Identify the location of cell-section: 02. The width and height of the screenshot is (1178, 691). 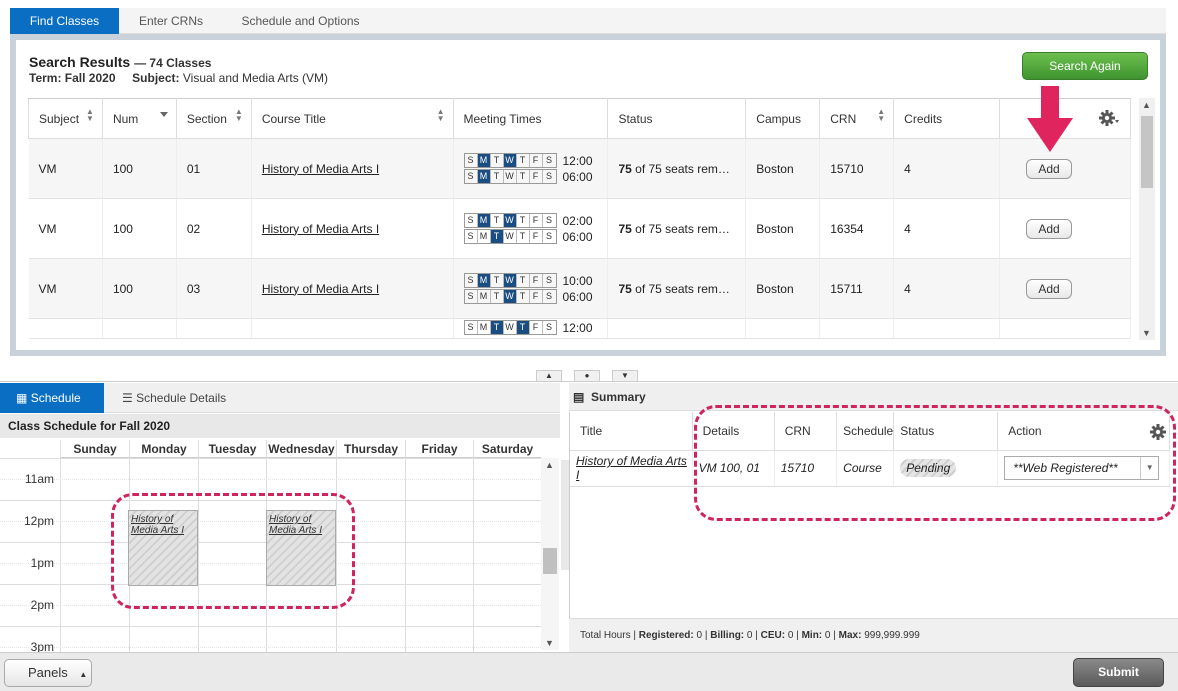
(214, 228).